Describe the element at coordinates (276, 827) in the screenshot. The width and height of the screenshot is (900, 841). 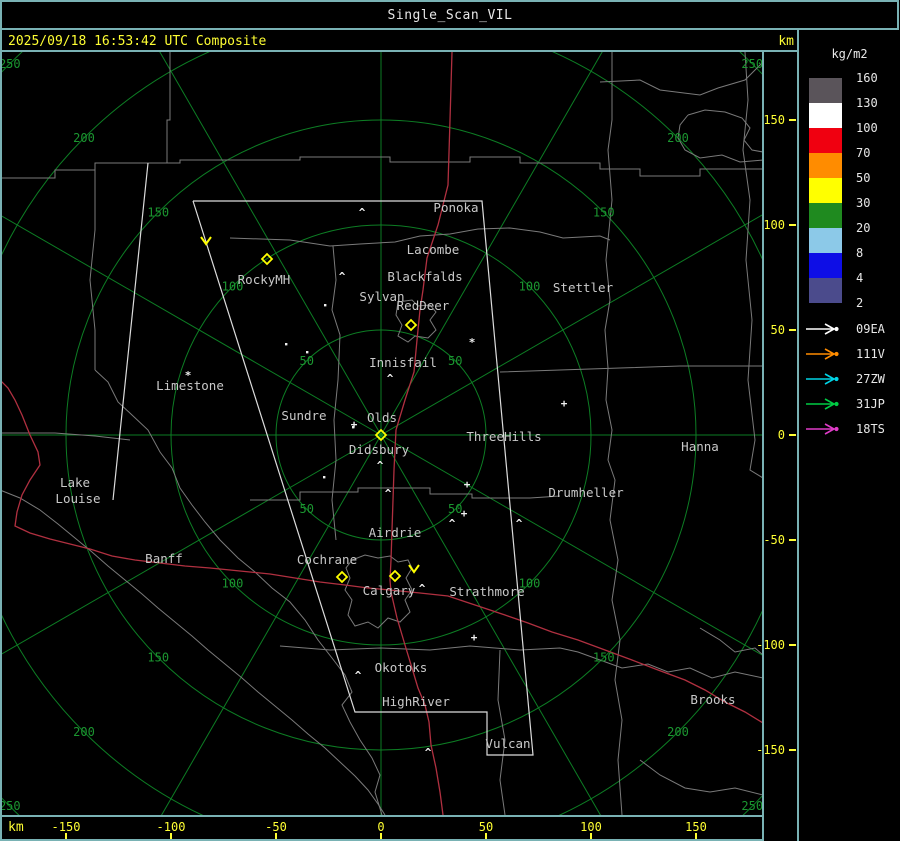
I see `bottom-axis-label: -50` at that location.